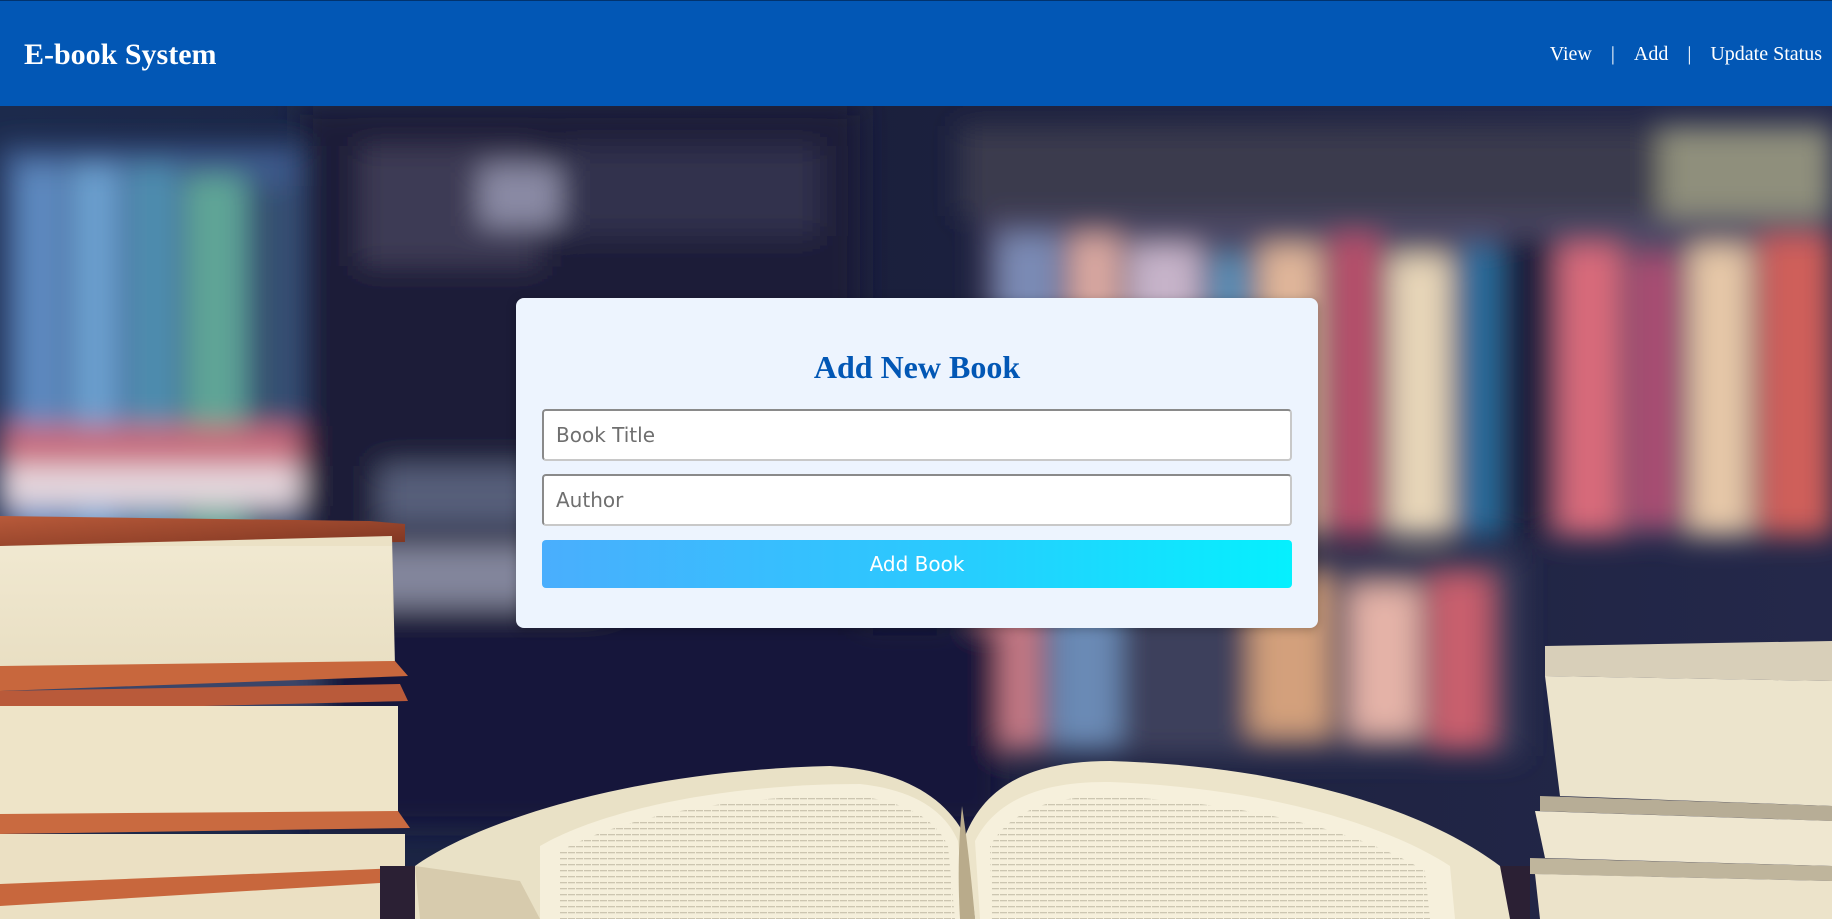  I want to click on book-stack-right, so click(1681, 780).